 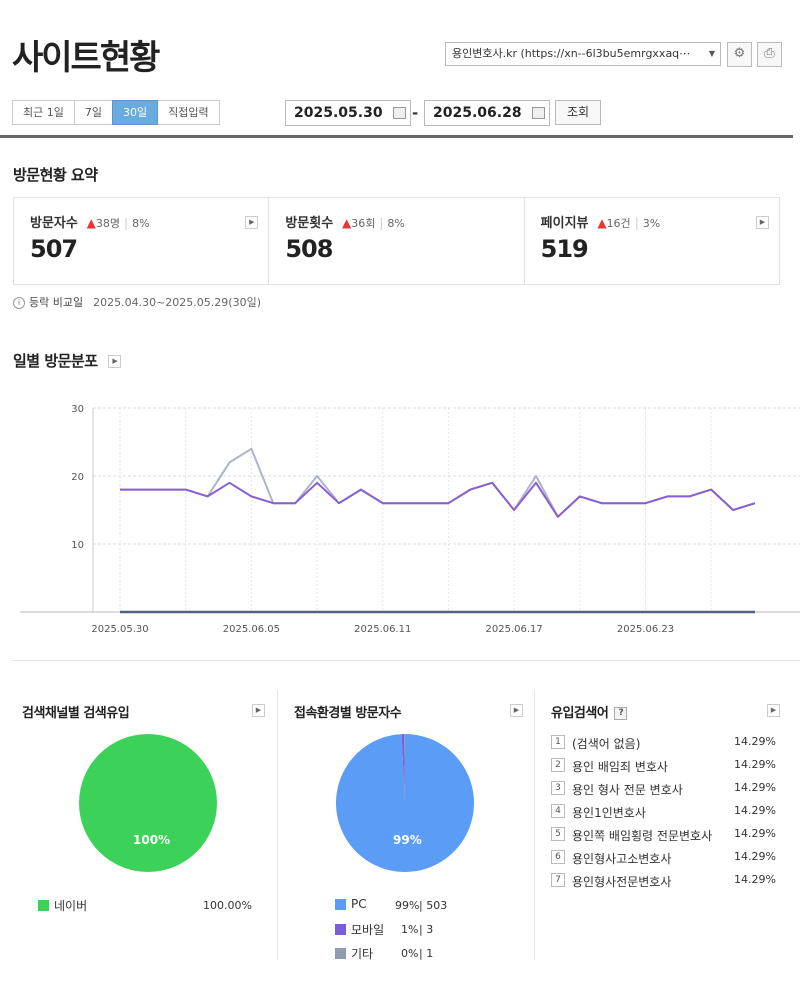 I want to click on daily-heading-text: 일별 방문분포, so click(x=55, y=361).